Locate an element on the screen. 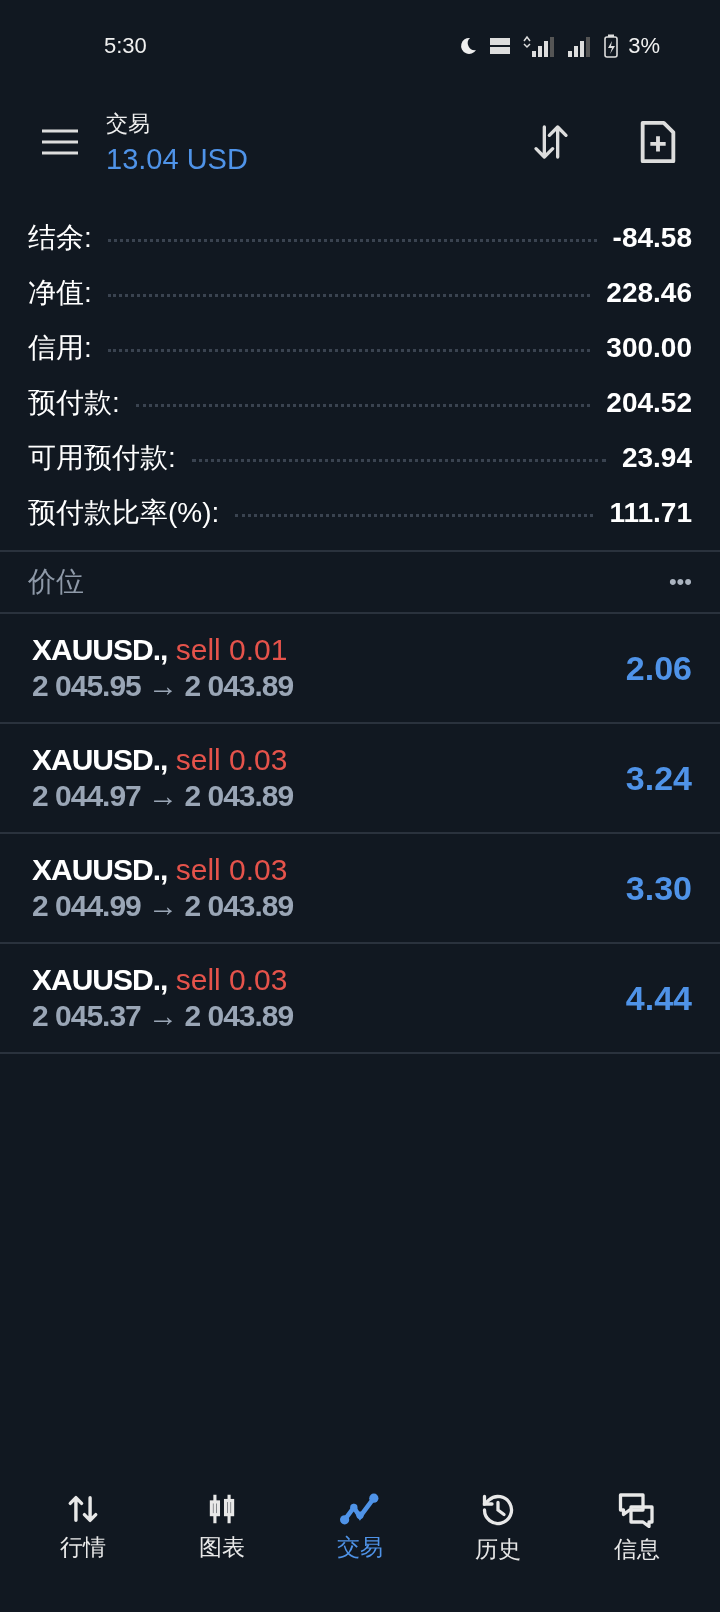 The height and width of the screenshot is (1612, 720). summary-value: -84.58 is located at coordinates (652, 237).